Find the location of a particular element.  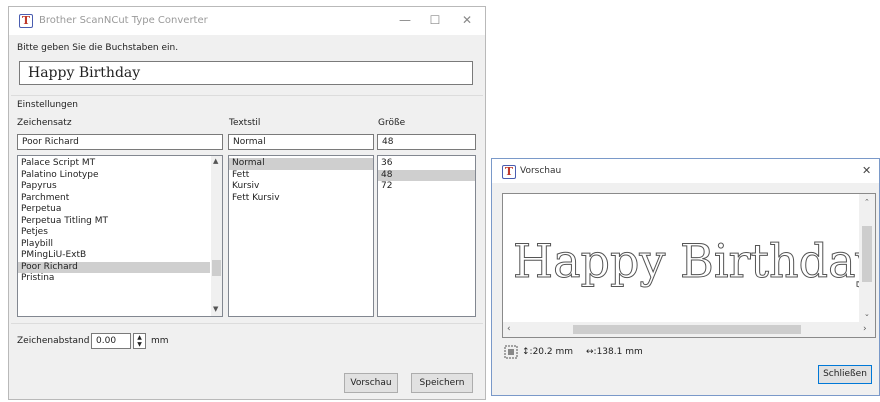

font-input: Poor Richard is located at coordinates (120, 142).